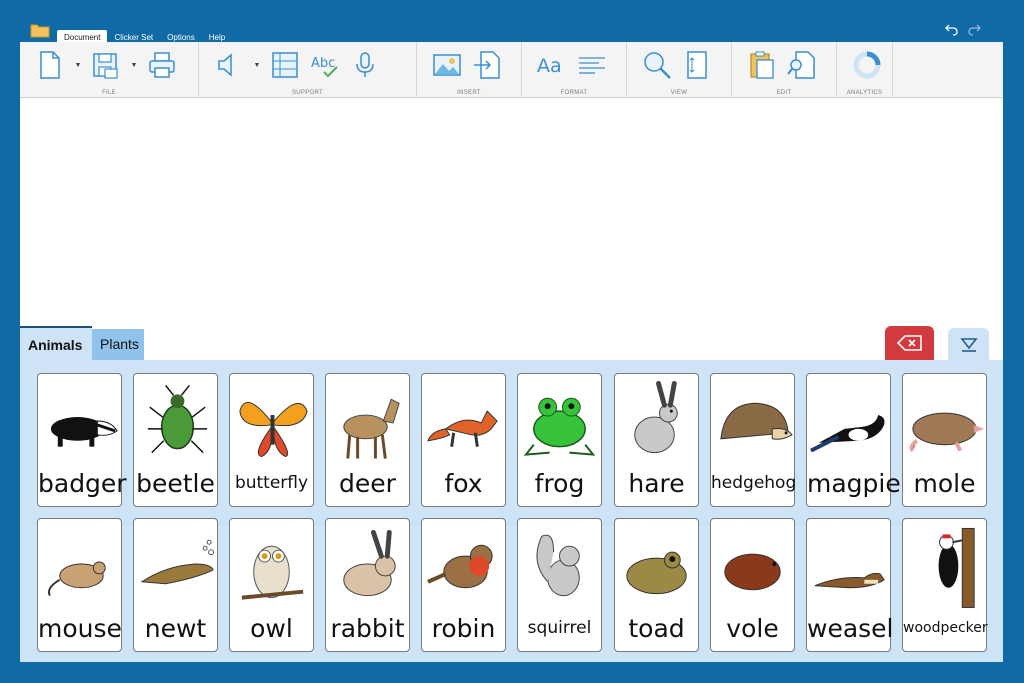 The height and width of the screenshot is (683, 1024). Describe the element at coordinates (947, 432) in the screenshot. I see `mole-icon` at that location.